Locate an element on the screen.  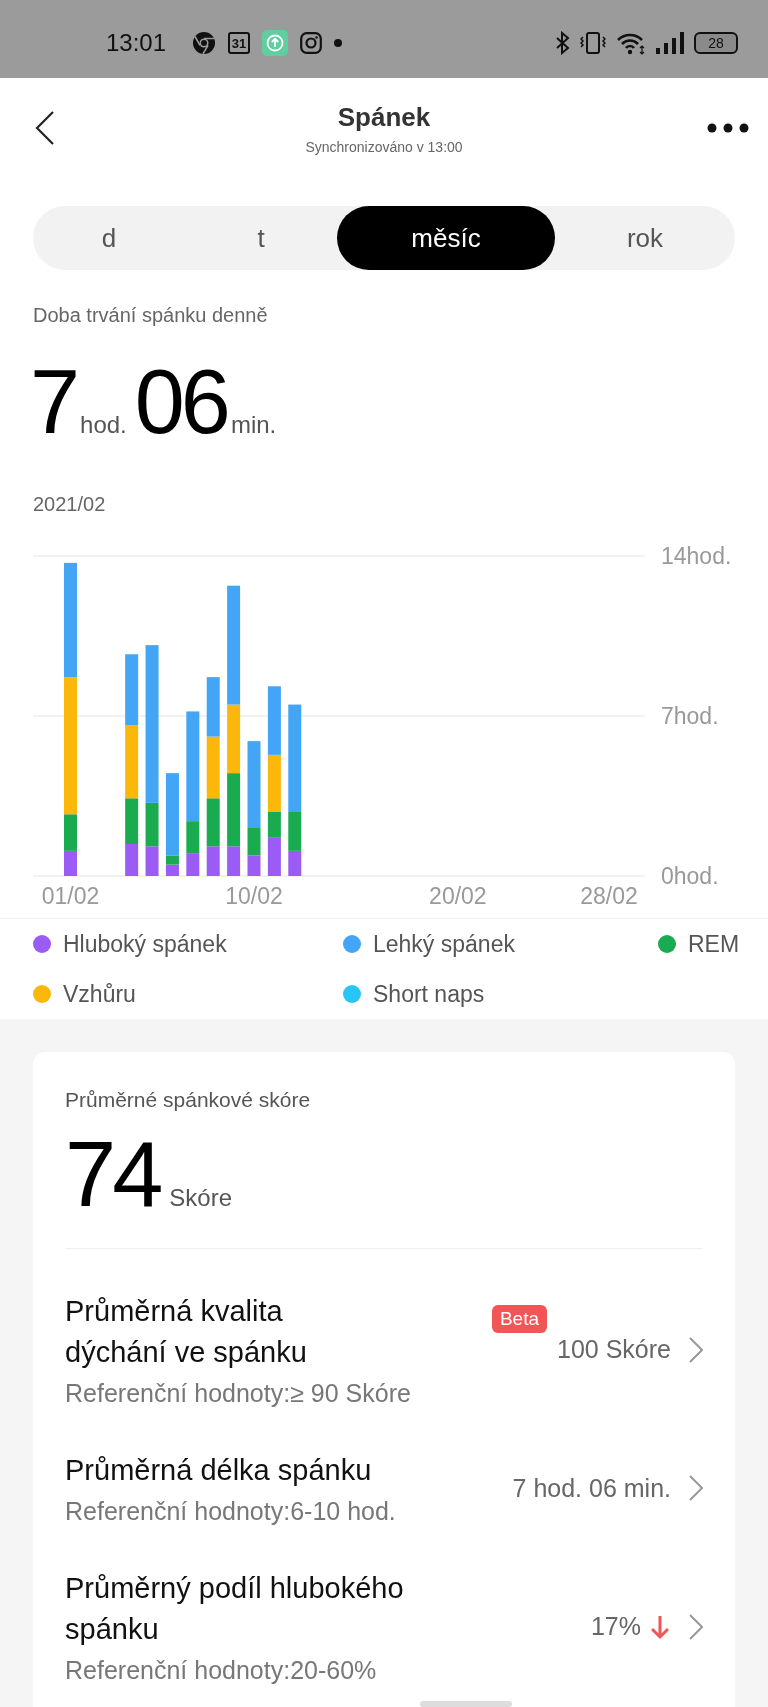
metric-value: 100 Skóre is located at coordinates (614, 1349).